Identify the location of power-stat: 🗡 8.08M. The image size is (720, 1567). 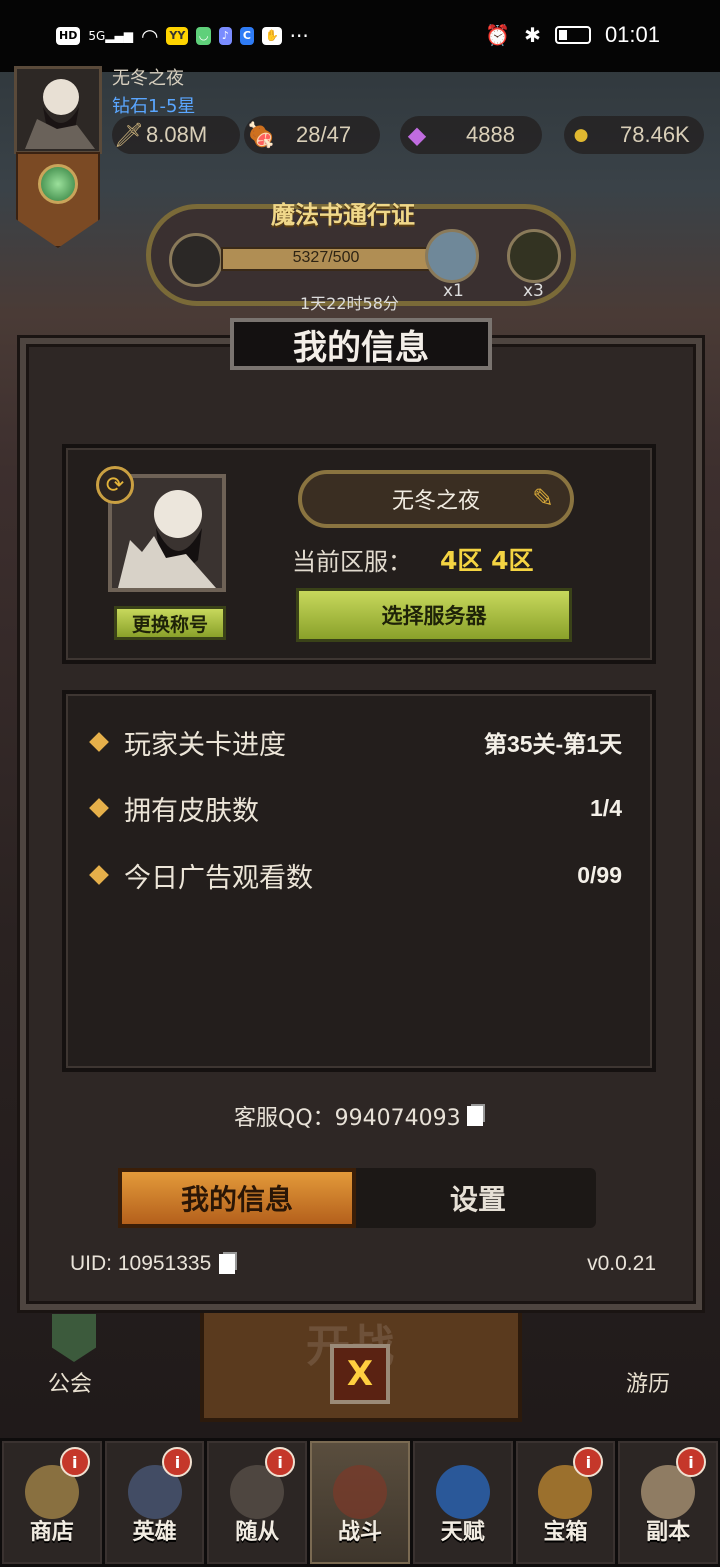
(176, 135).